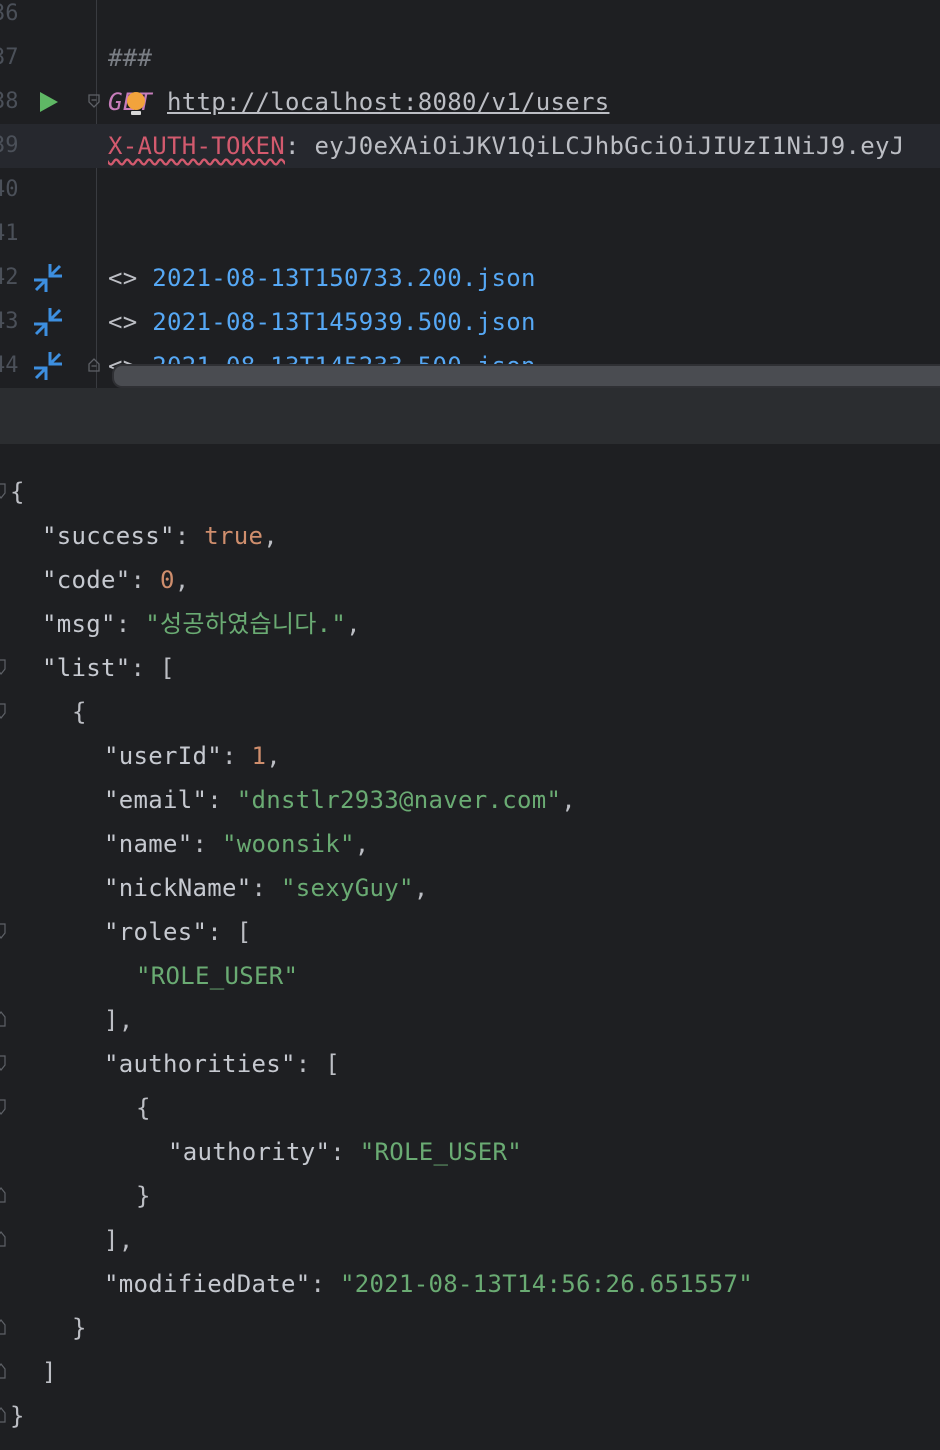  I want to click on json-string: "sexyGuy", so click(347, 888).